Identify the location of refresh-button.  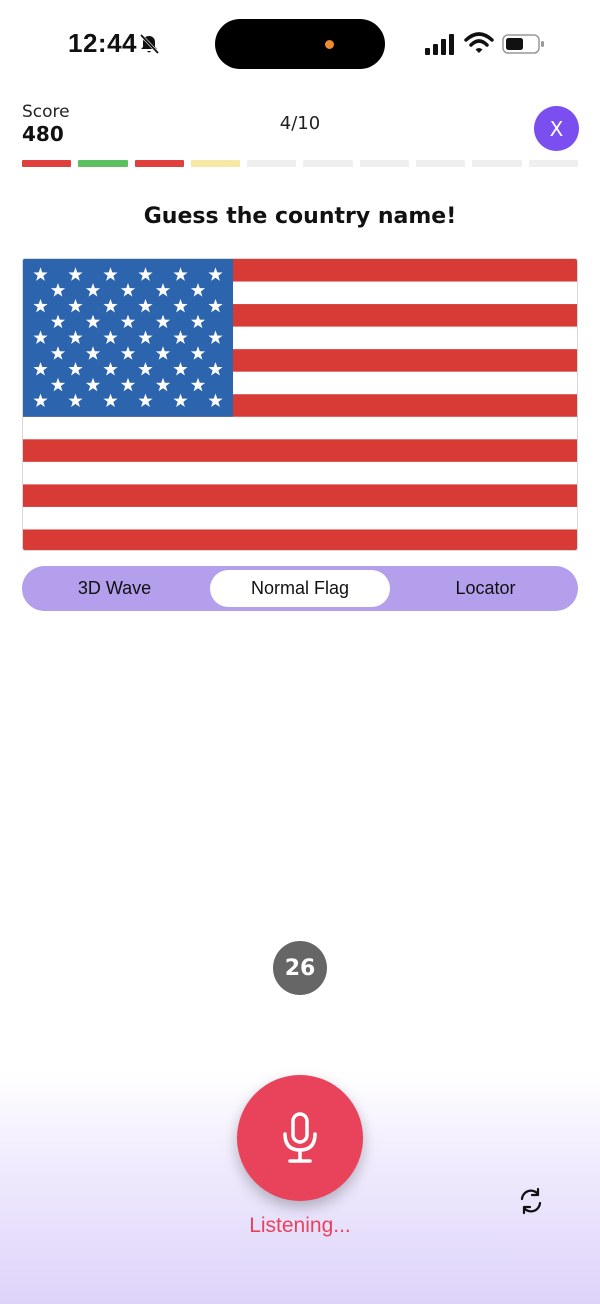
(531, 1201).